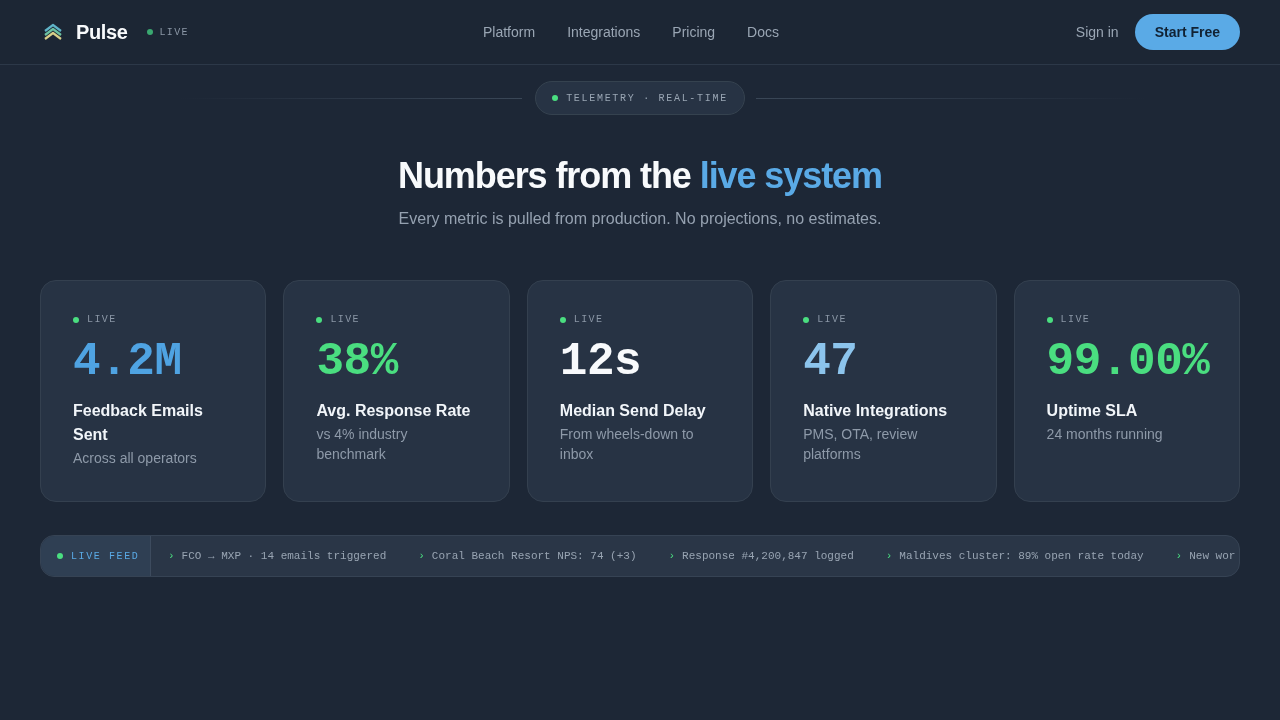 The image size is (1280, 720). What do you see at coordinates (1021, 556) in the screenshot?
I see `feed-entry: Maldives cluster: 89% open rate today` at bounding box center [1021, 556].